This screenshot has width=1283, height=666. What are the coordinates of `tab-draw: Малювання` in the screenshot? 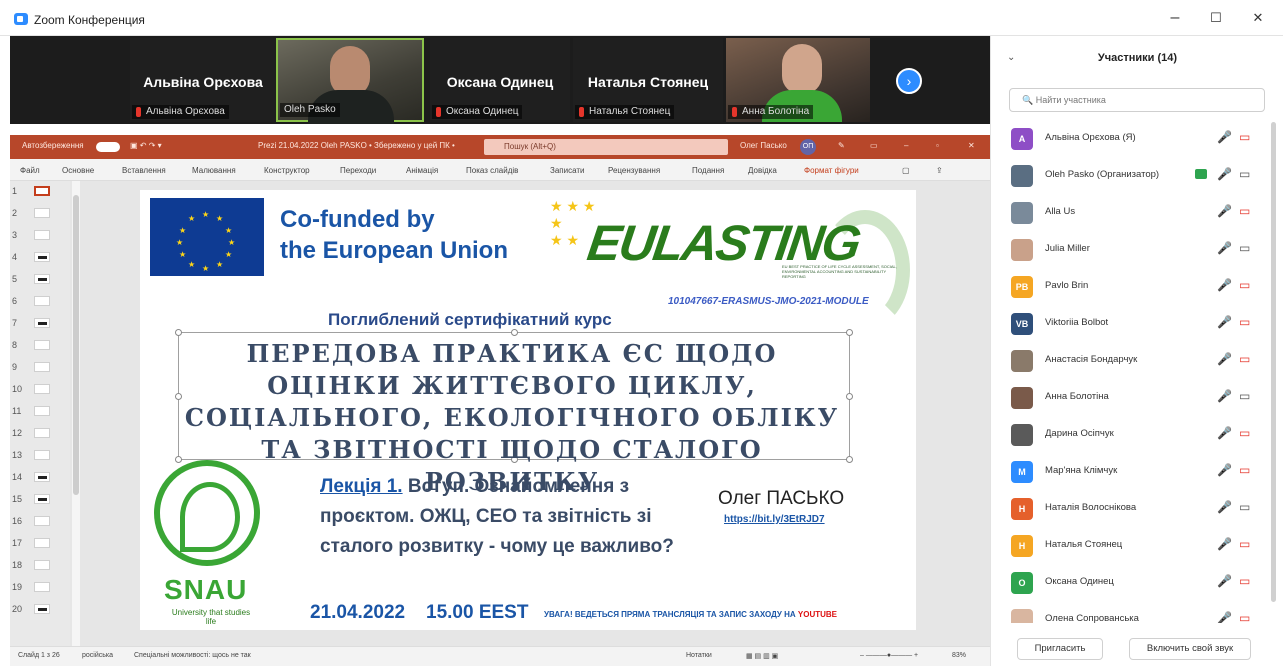 It's located at (214, 170).